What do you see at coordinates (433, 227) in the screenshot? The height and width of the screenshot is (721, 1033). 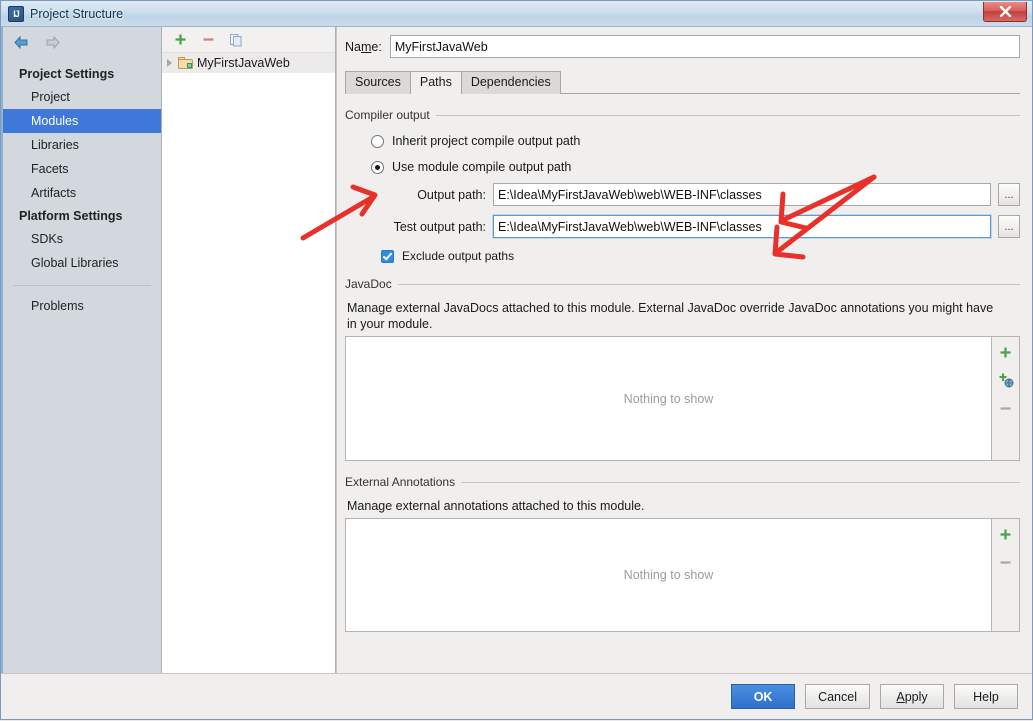 I see `test-output-path-label: Test output path:` at bounding box center [433, 227].